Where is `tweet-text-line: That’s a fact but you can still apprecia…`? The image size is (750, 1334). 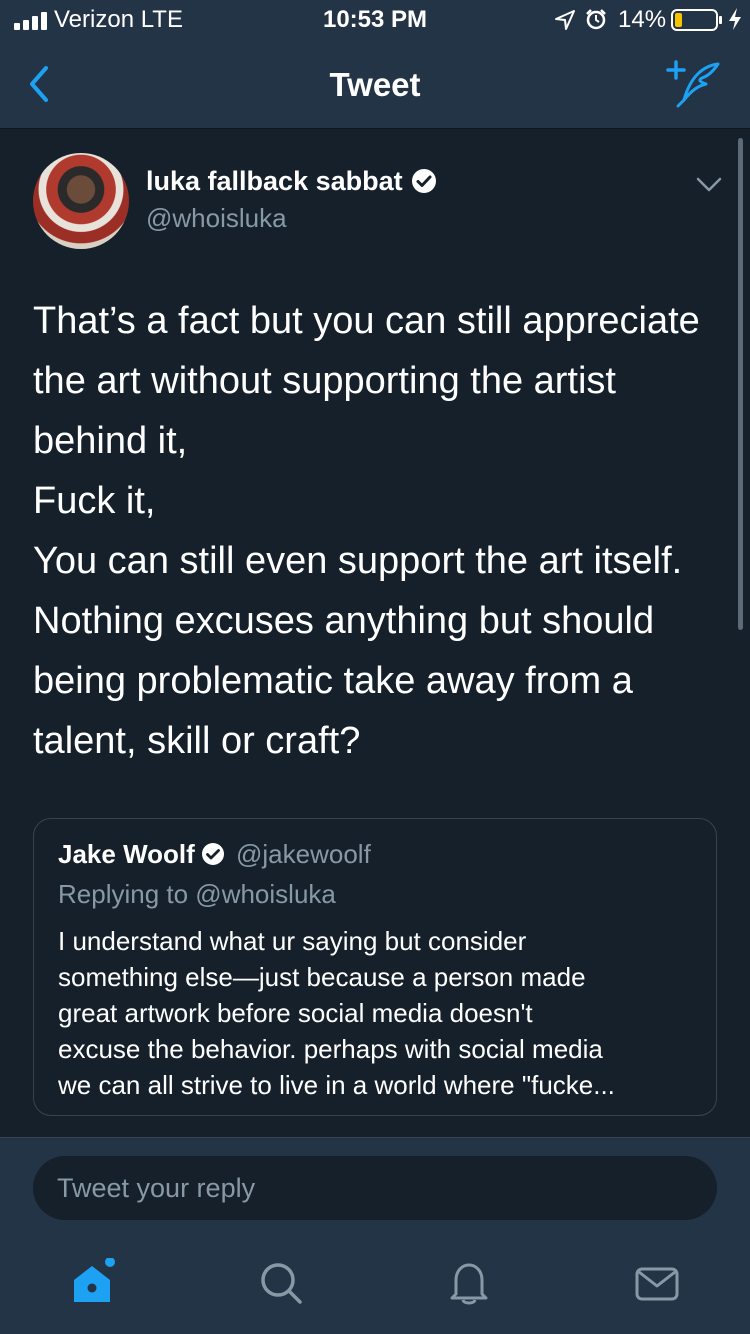
tweet-text-line: That’s a fact but you can still apprecia… is located at coordinates (366, 321).